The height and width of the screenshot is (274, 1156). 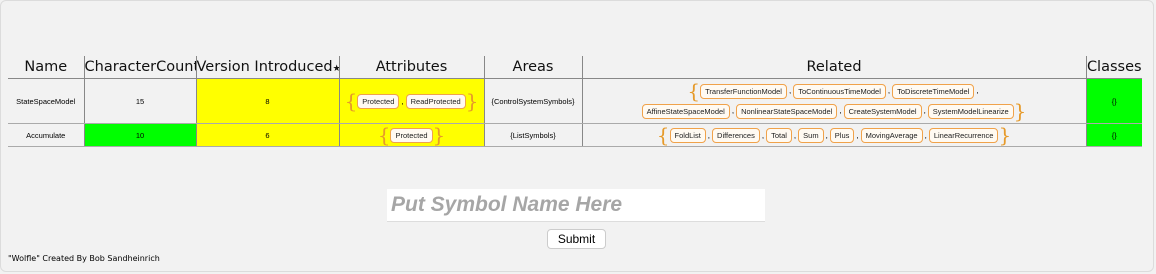 What do you see at coordinates (336, 69) in the screenshot?
I see `star-icon: ★` at bounding box center [336, 69].